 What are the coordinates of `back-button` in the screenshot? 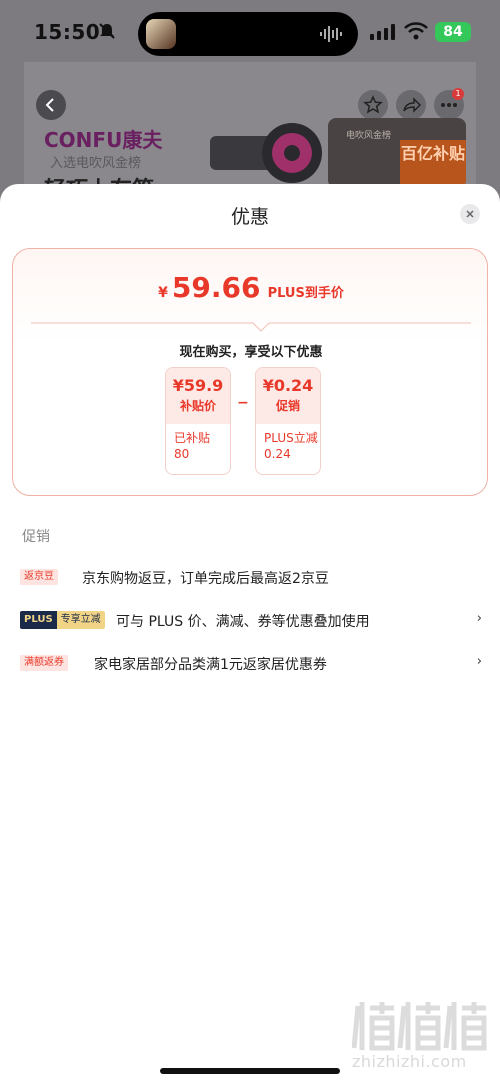 It's located at (51, 105).